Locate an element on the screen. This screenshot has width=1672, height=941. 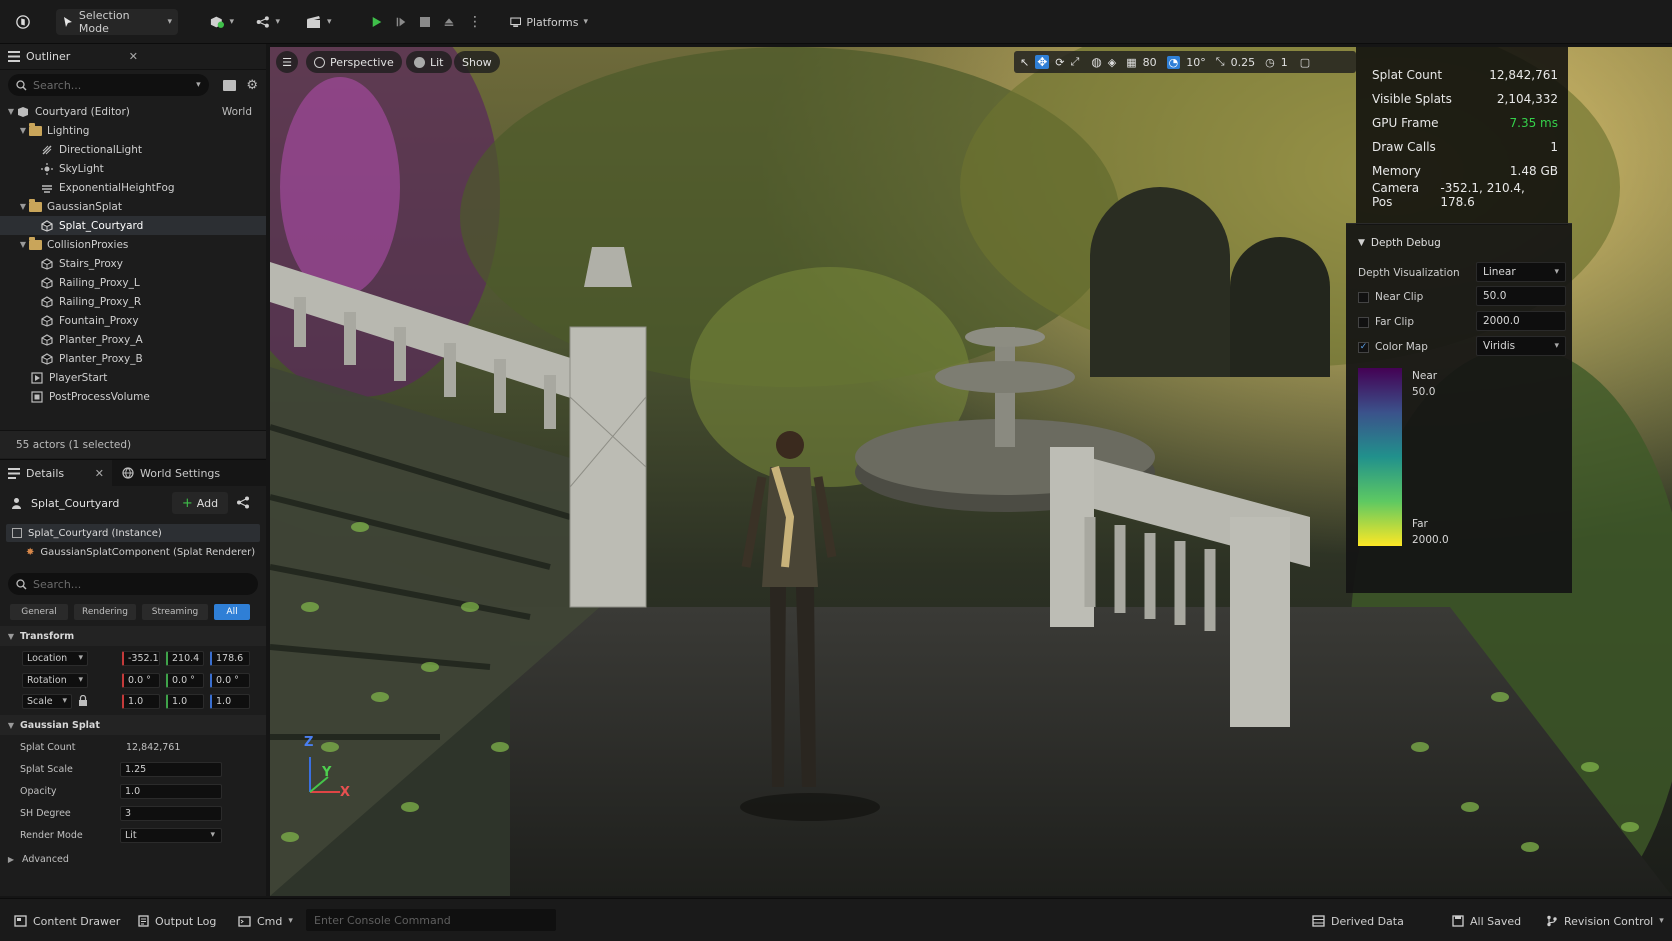
stop-button is located at coordinates (425, 22).